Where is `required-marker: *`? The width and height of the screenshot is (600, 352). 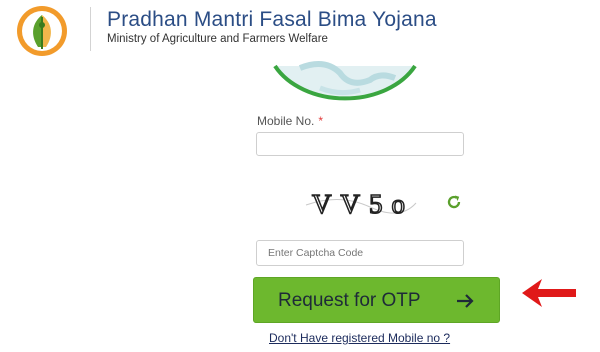
required-marker: * is located at coordinates (321, 121).